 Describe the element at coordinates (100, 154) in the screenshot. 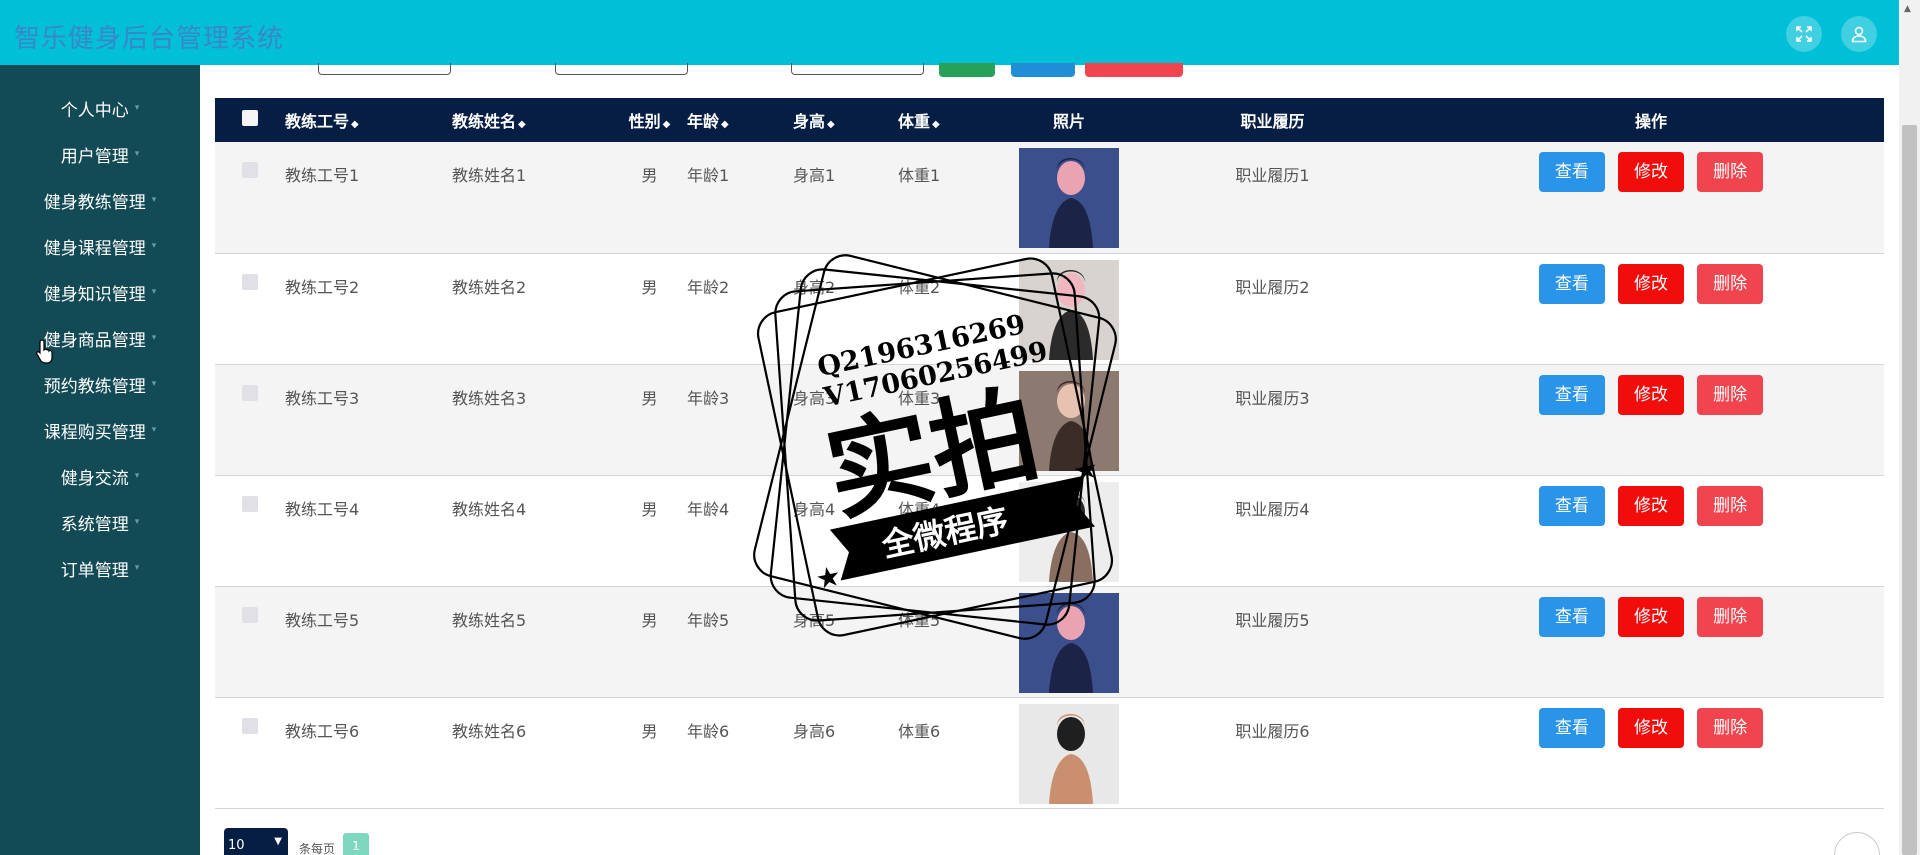

I see `sidebar-item-user-management: 用户管理 ▾` at that location.